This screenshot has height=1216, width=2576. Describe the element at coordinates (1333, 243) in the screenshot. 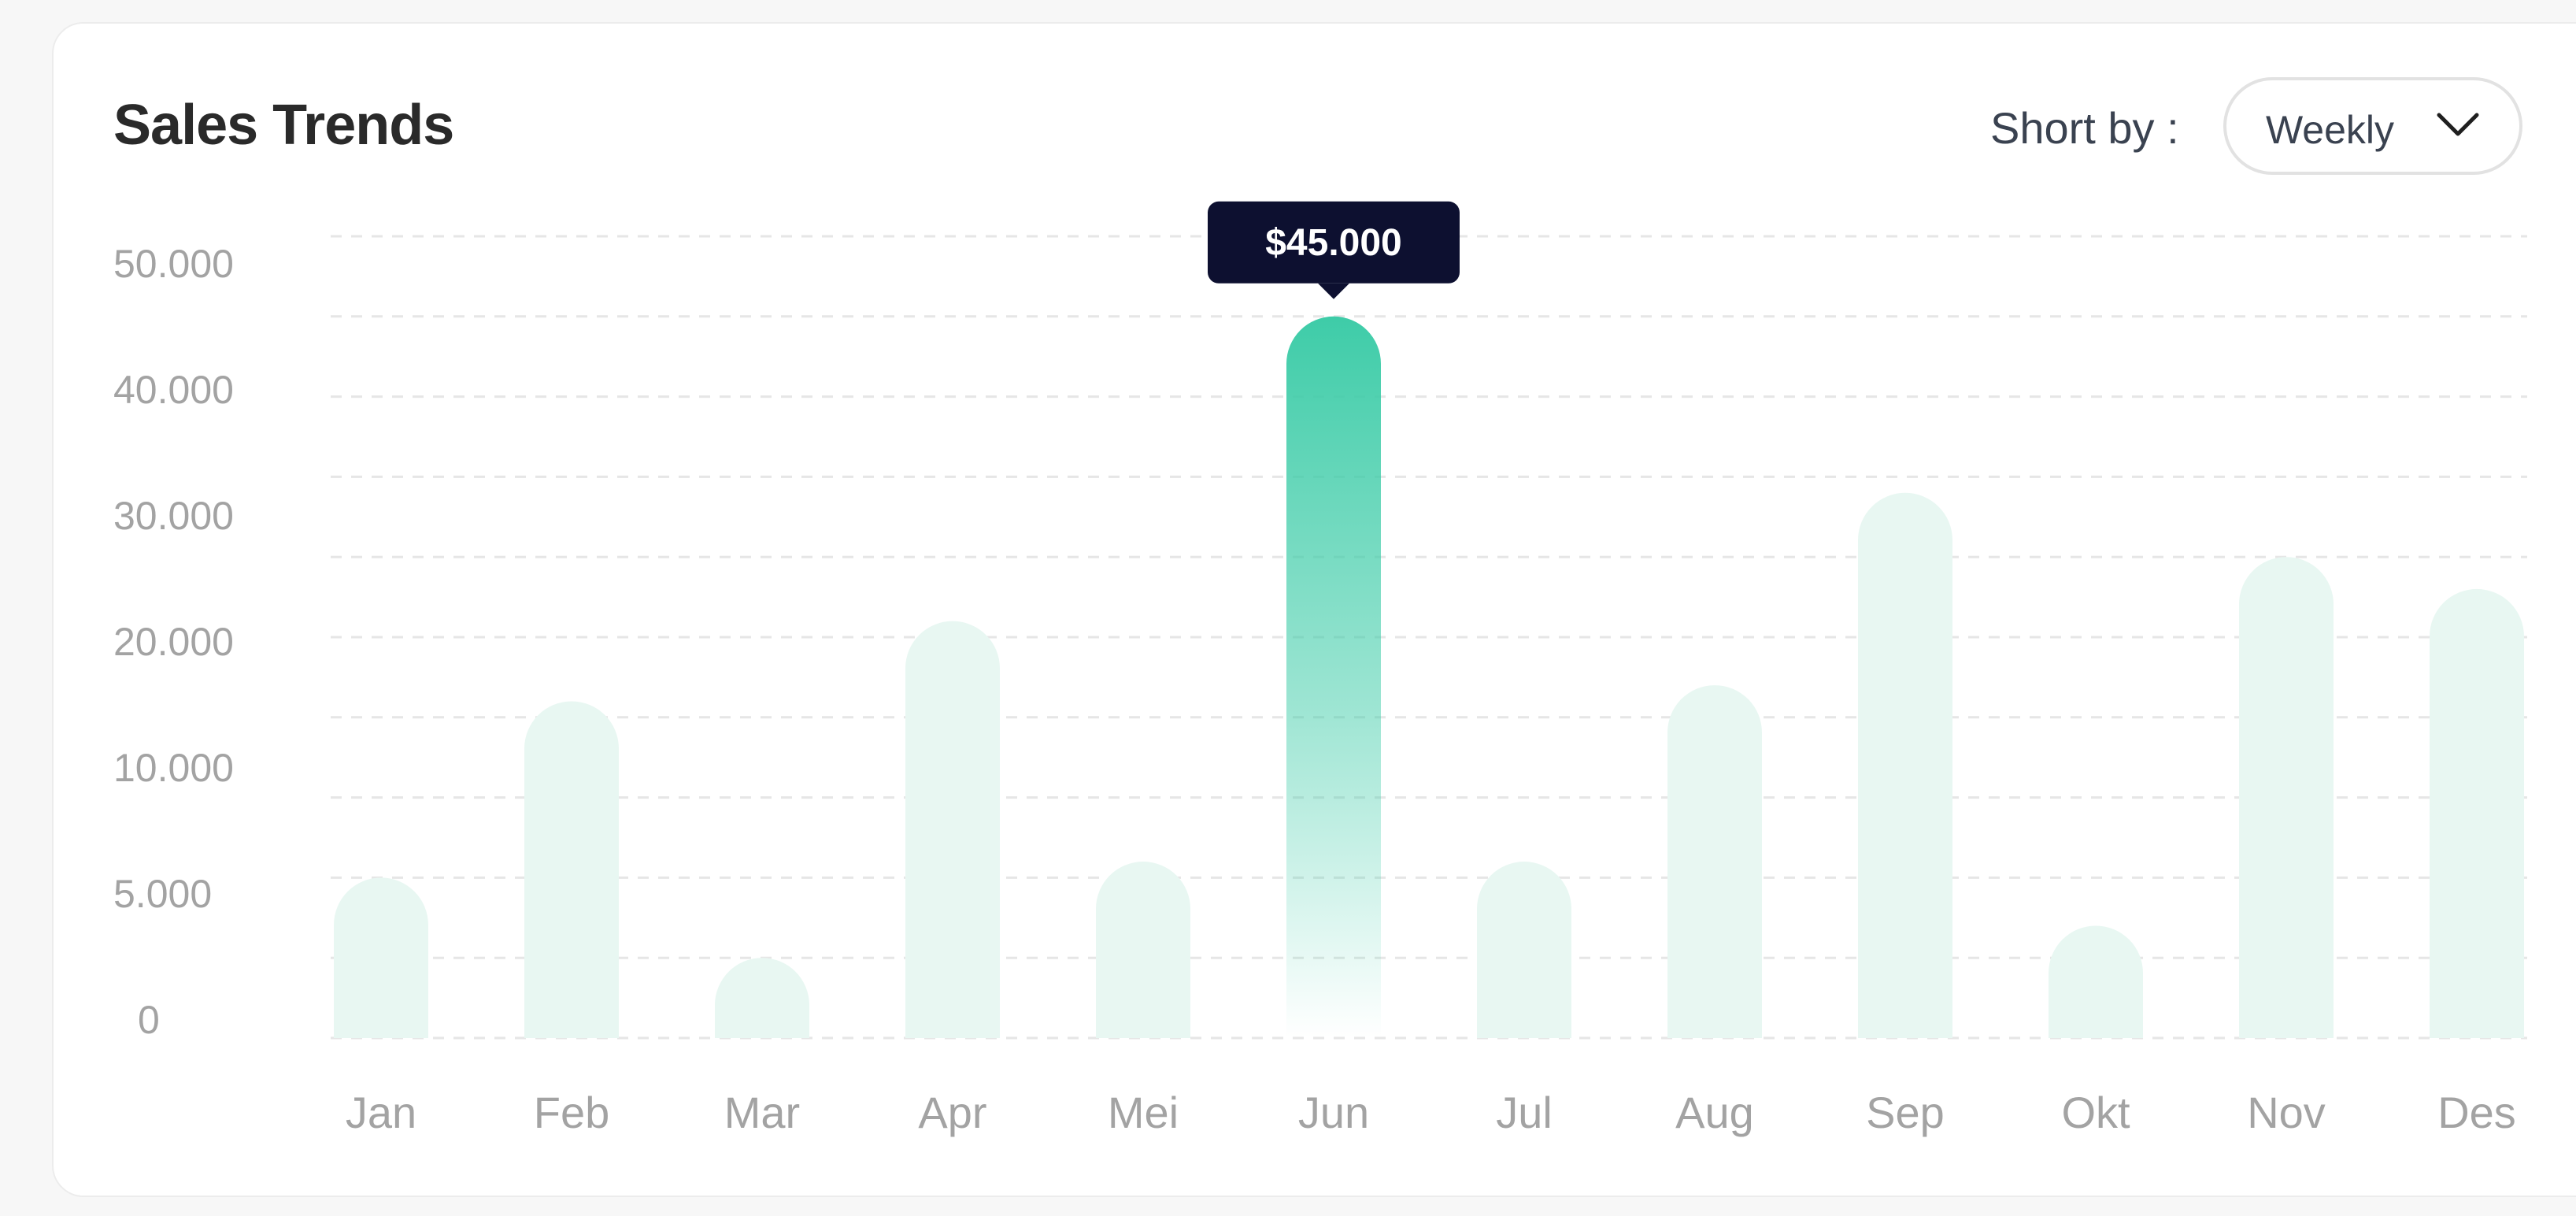

I see `tooltip-text: $45.000` at that location.